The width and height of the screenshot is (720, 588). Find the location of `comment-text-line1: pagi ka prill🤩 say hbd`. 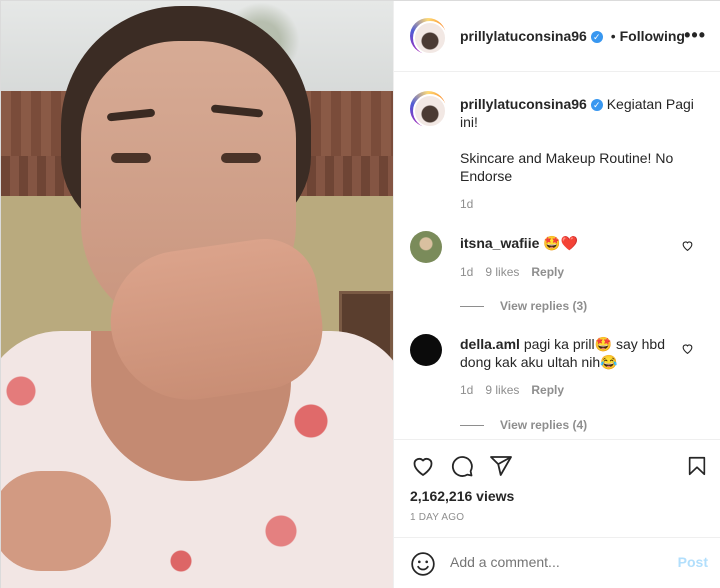

comment-text-line1: pagi ka prill🤩 say hbd is located at coordinates (594, 344).